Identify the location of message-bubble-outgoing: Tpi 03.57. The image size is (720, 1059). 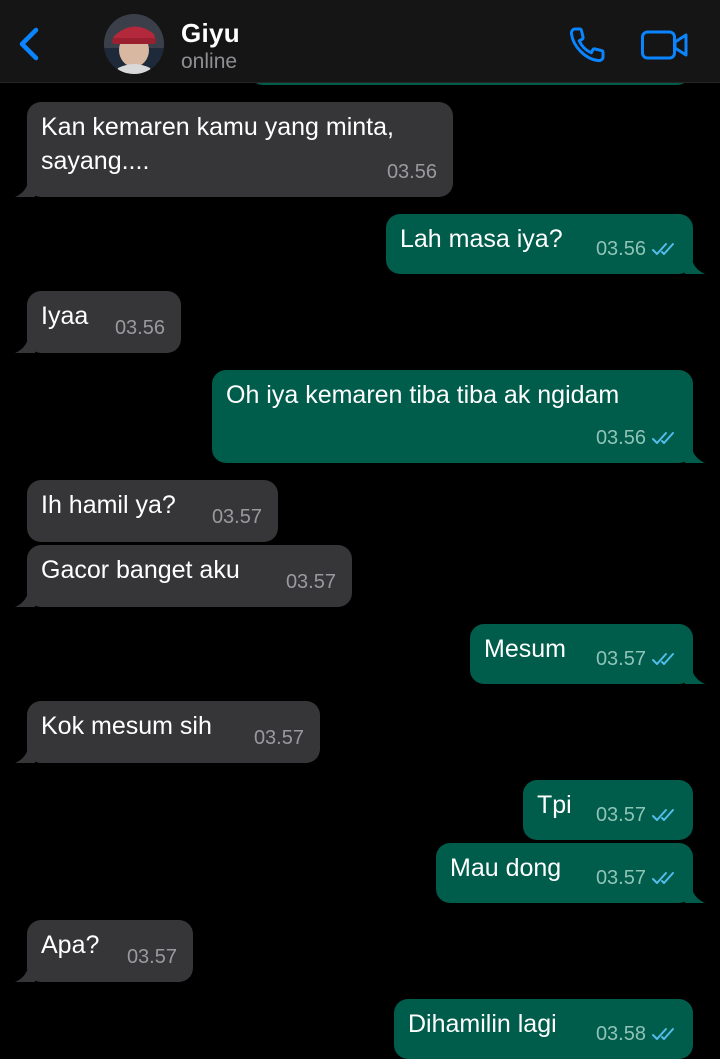
(608, 810).